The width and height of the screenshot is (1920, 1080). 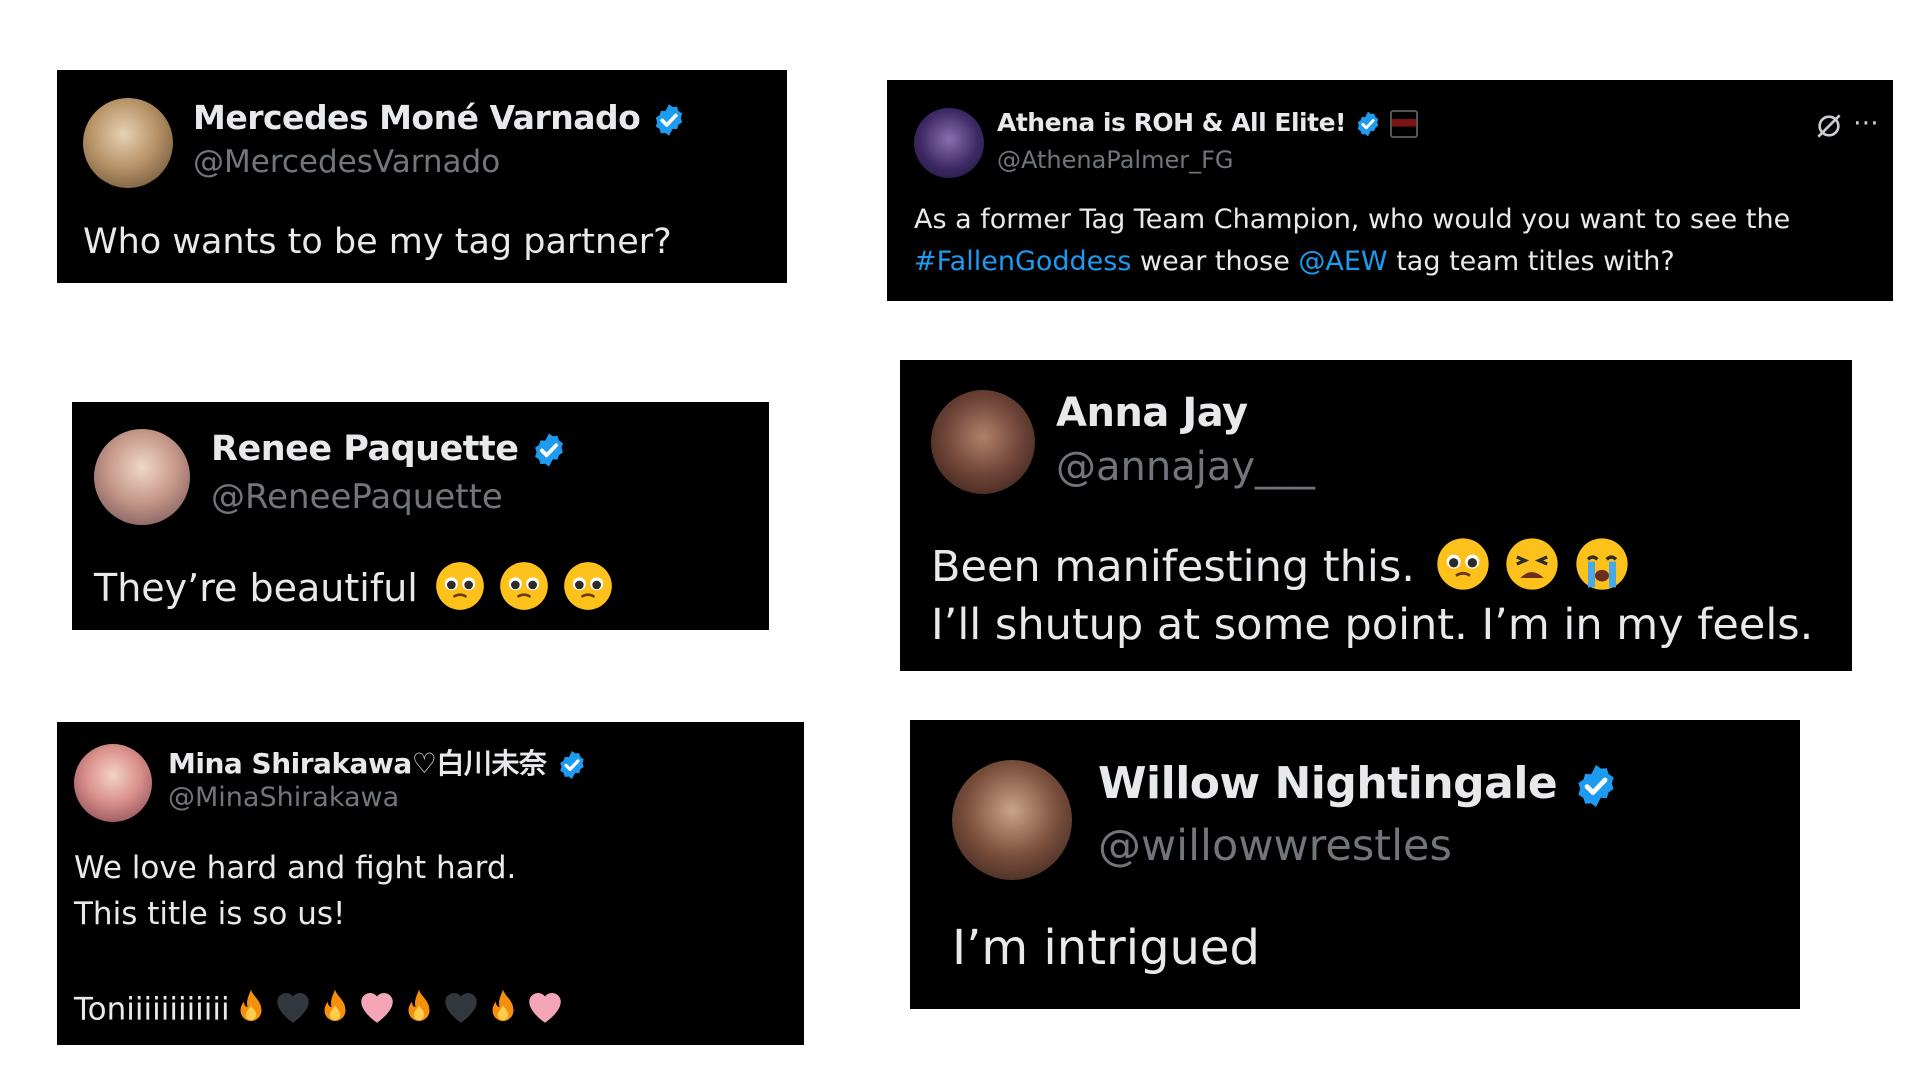 What do you see at coordinates (1531, 261) in the screenshot?
I see `text-segment: tag team titles with?` at bounding box center [1531, 261].